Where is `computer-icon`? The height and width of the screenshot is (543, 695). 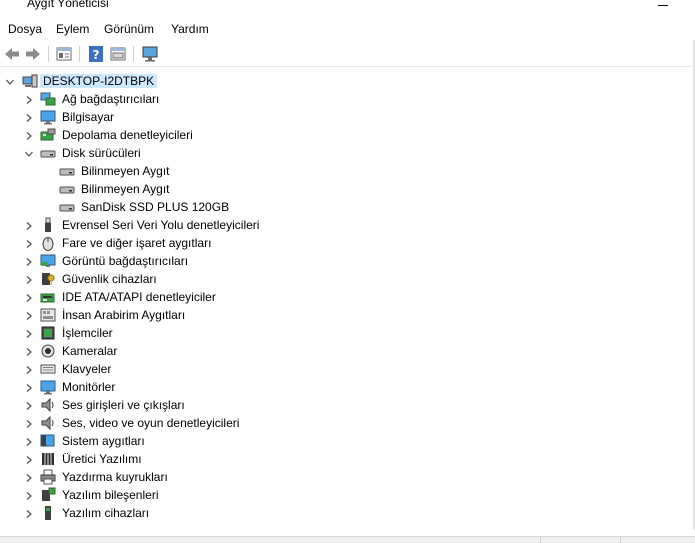
computer-icon is located at coordinates (48, 117).